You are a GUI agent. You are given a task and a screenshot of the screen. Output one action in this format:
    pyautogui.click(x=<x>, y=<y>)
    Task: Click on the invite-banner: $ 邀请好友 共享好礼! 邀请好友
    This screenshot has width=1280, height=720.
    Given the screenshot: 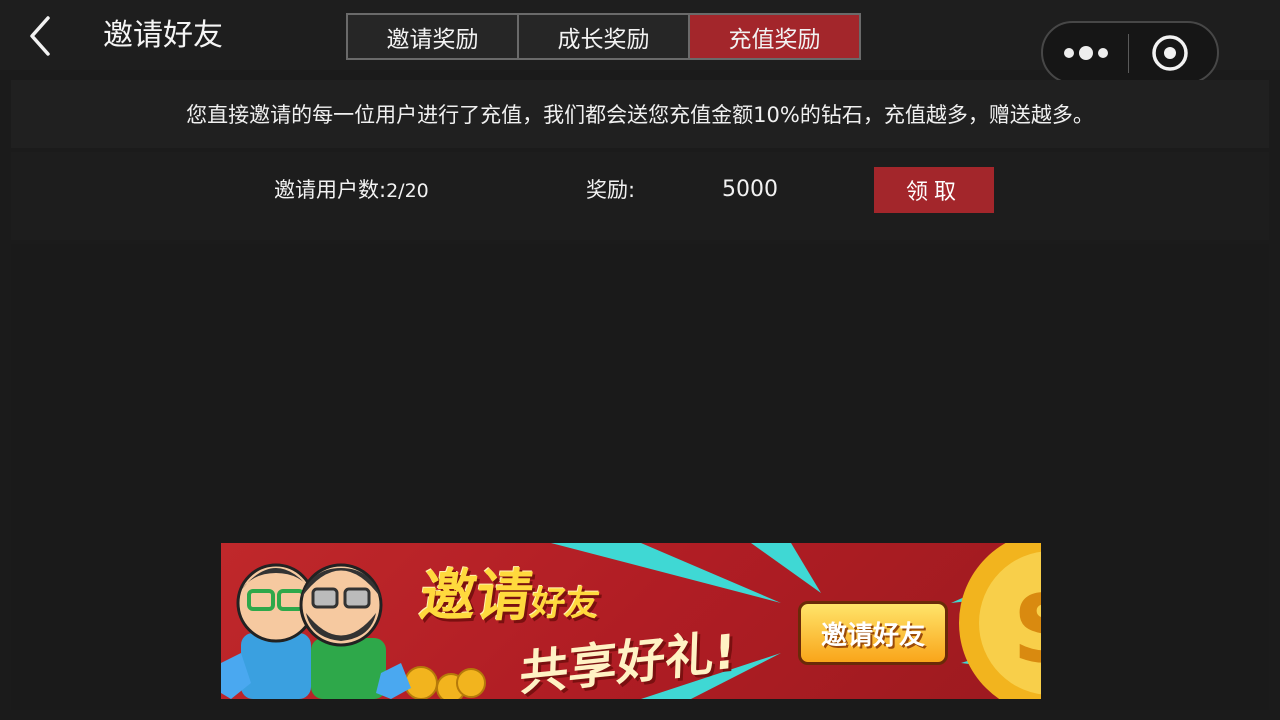 What is the action you would take?
    pyautogui.click(x=631, y=621)
    